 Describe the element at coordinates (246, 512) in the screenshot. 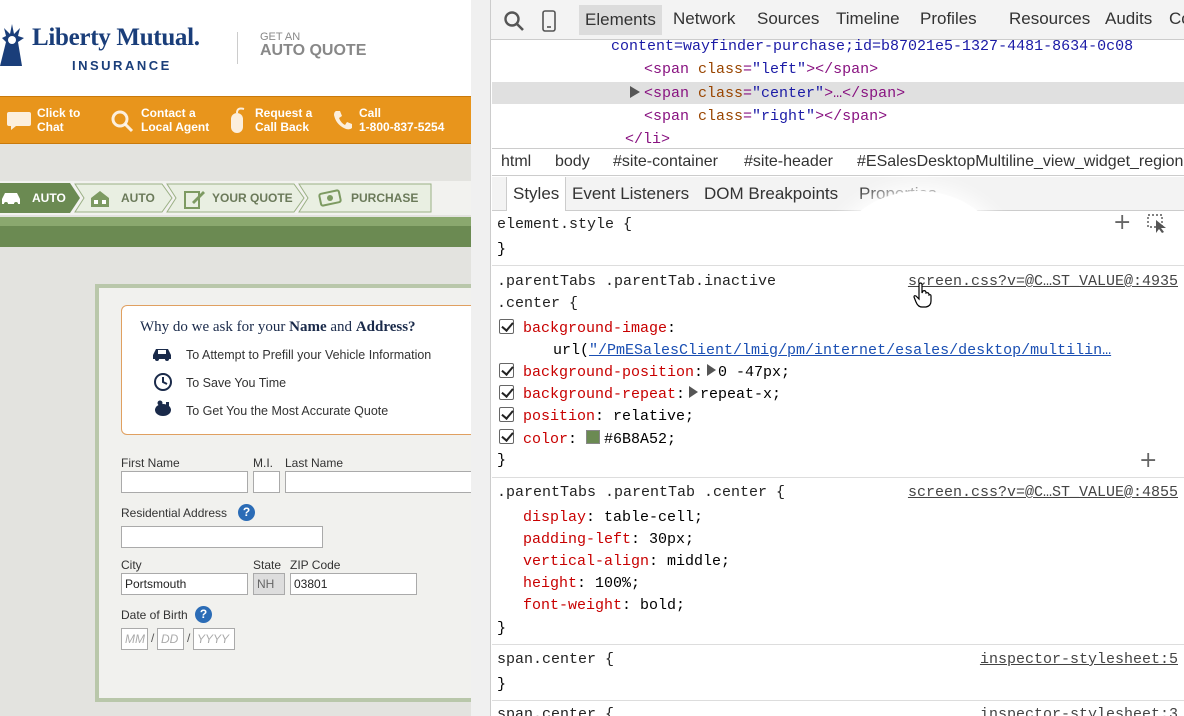

I see `address-help-icon: ?` at that location.